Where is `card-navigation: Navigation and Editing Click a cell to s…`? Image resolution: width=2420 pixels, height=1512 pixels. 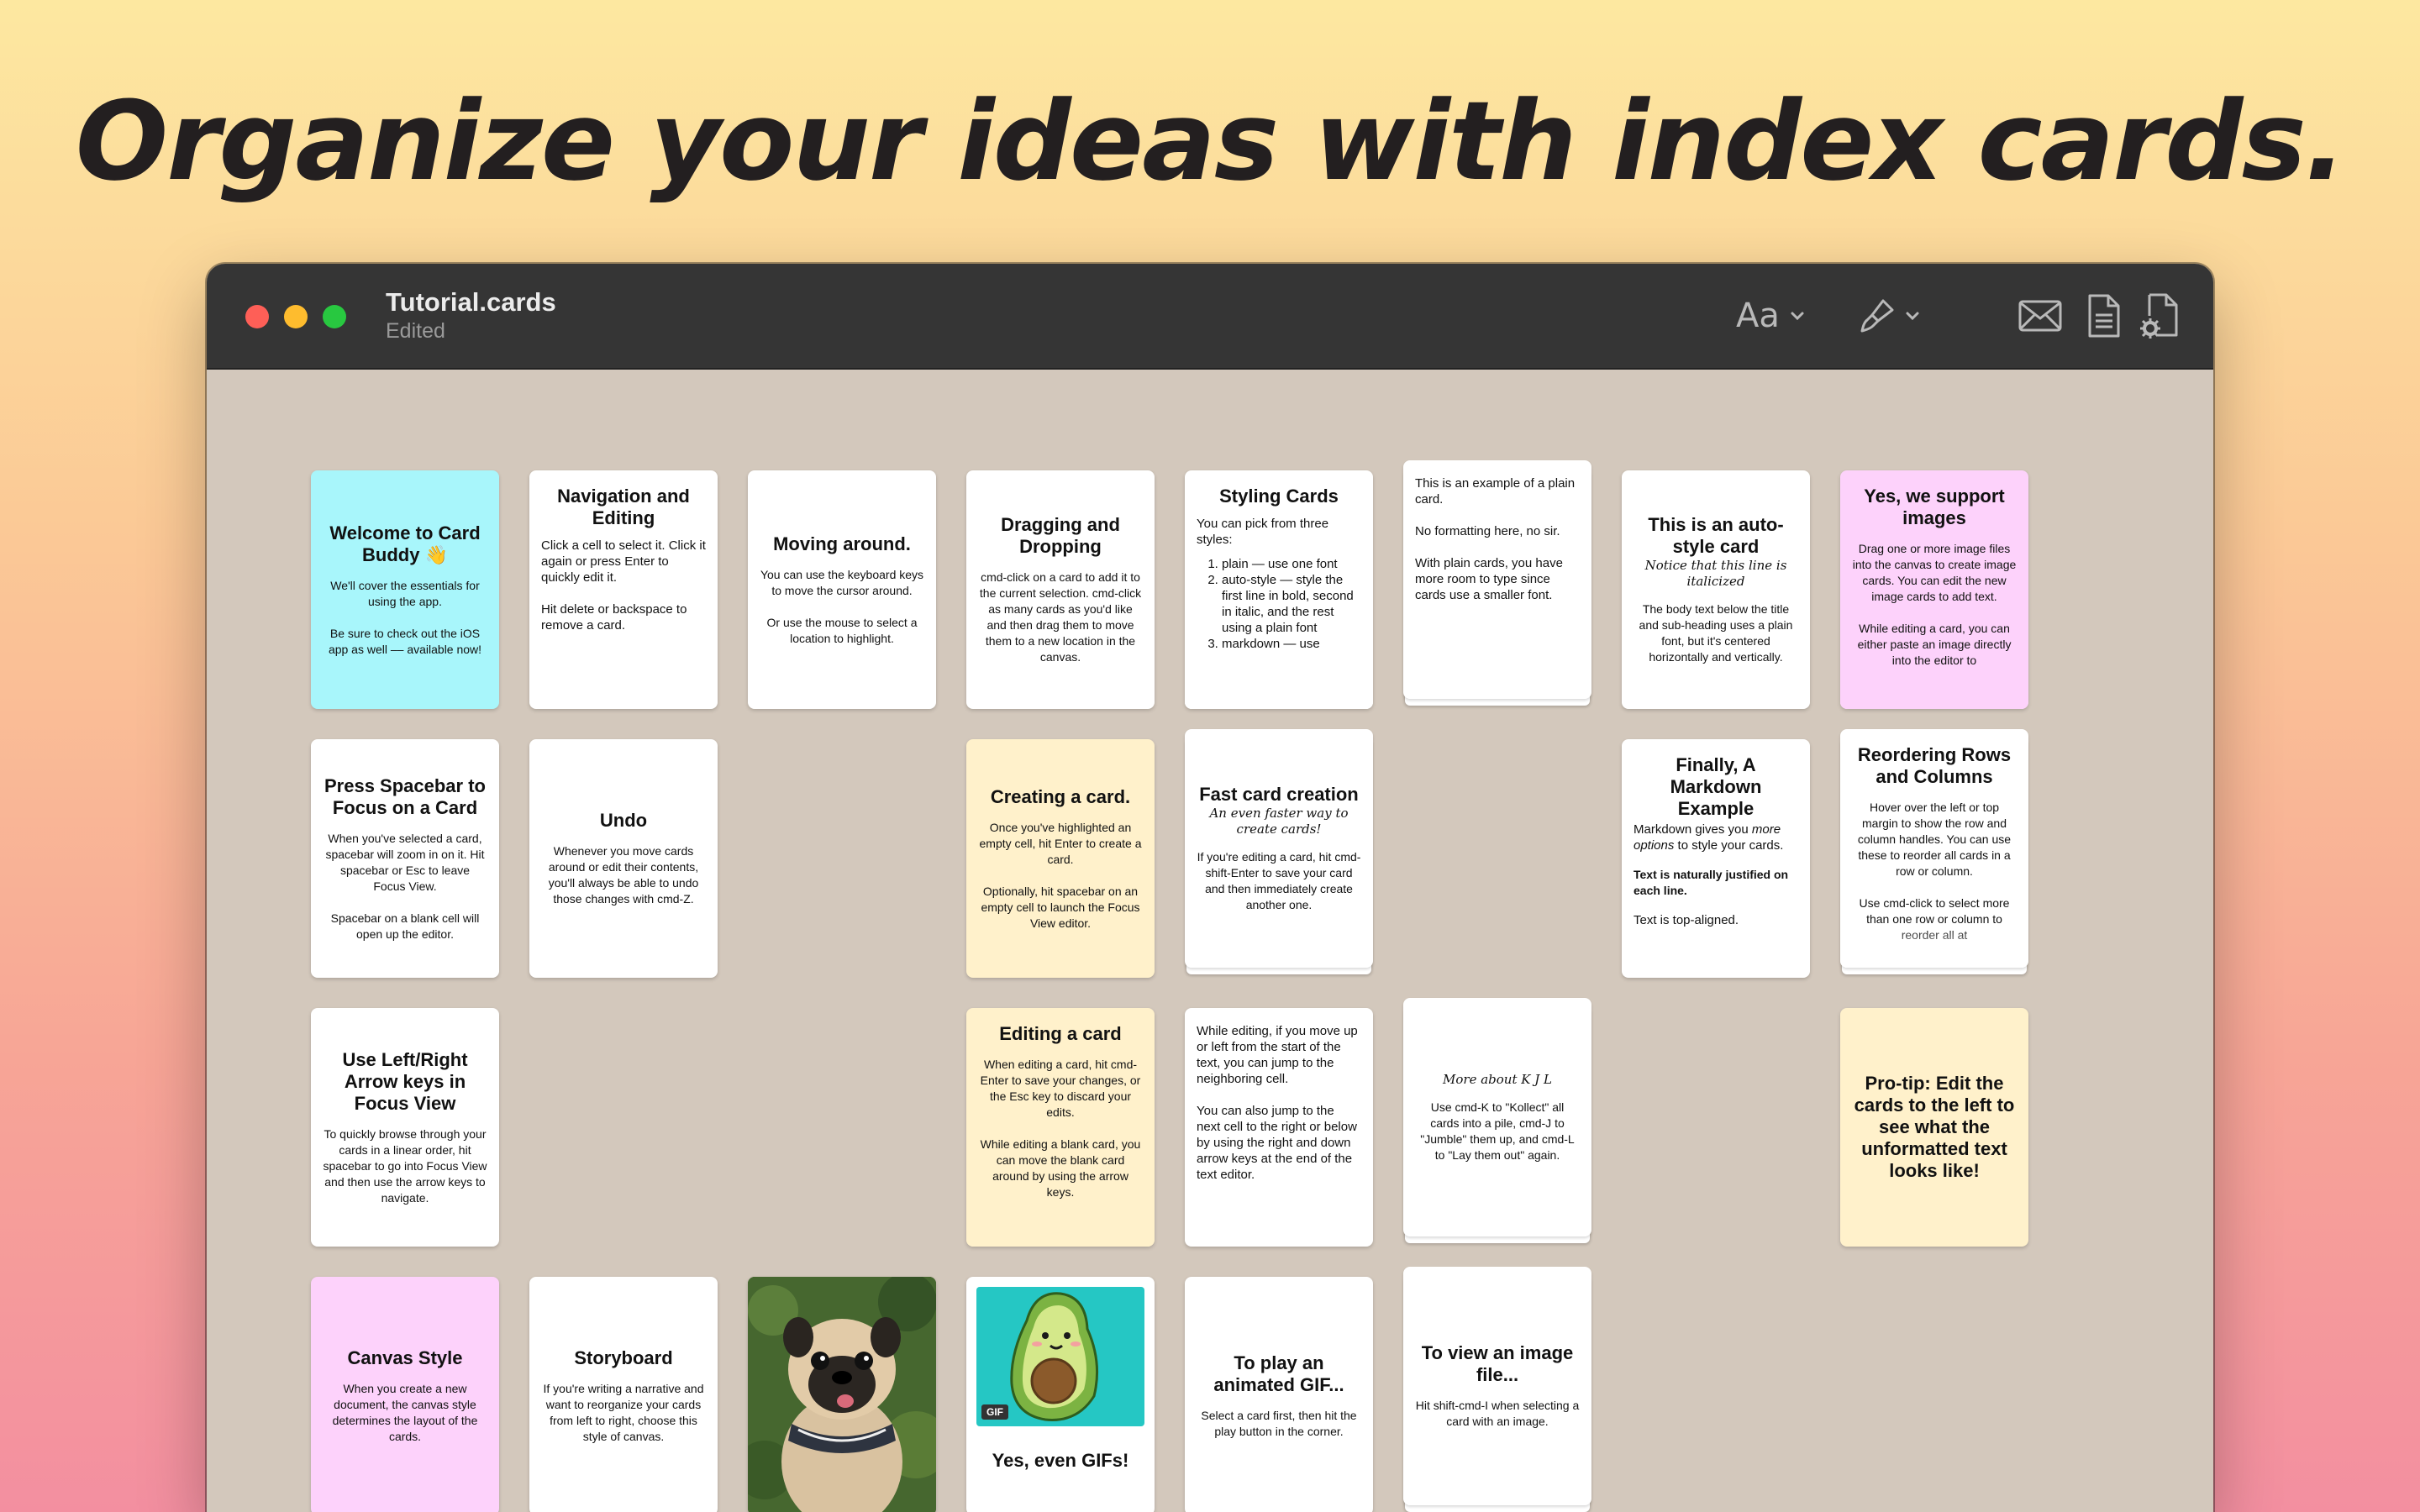 card-navigation: Navigation and Editing Click a cell to s… is located at coordinates (623, 589).